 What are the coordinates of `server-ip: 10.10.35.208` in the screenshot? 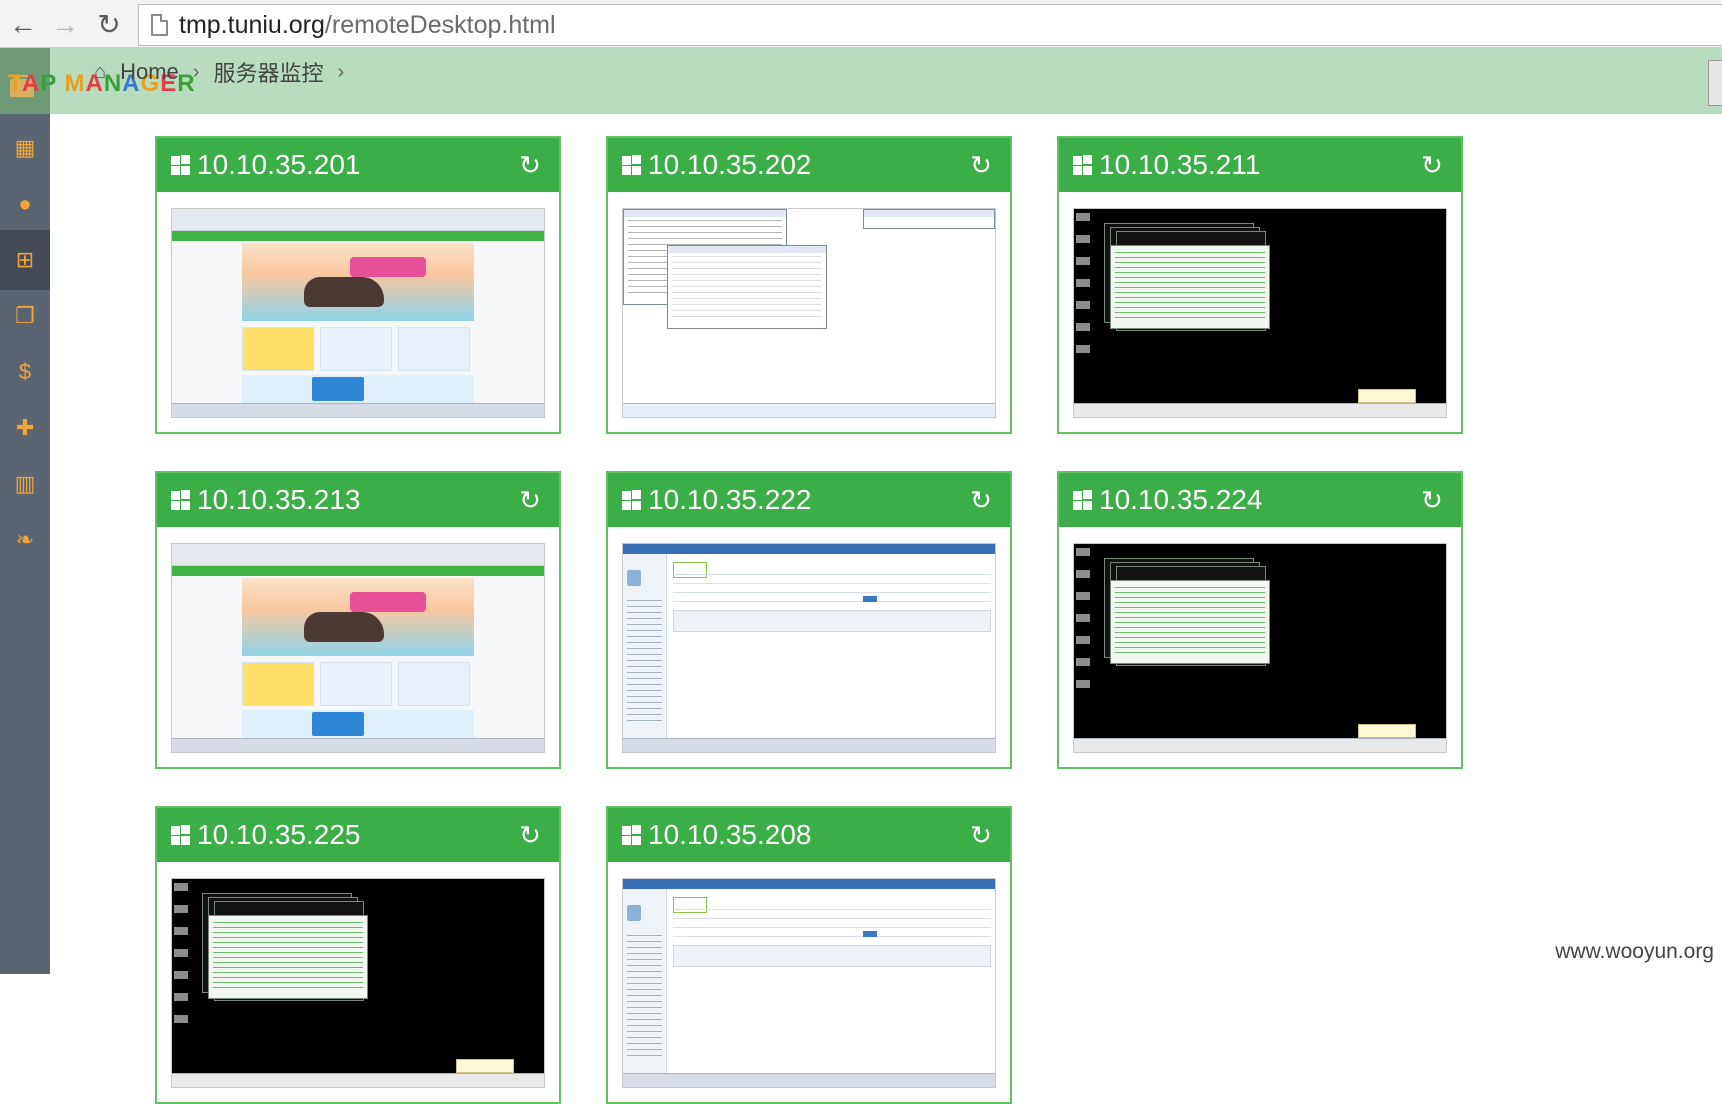 It's located at (730, 835).